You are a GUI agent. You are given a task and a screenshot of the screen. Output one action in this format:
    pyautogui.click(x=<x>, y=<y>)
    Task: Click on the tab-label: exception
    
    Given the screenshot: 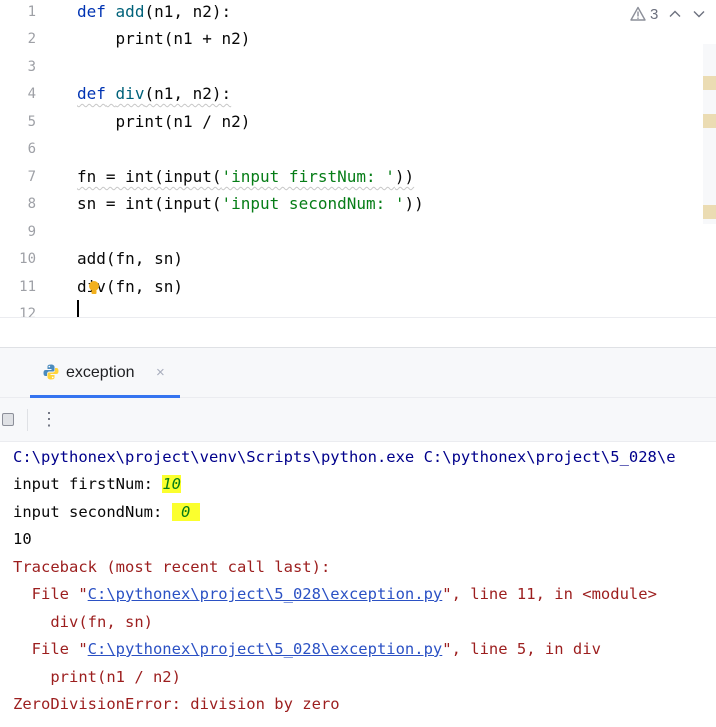 What is the action you would take?
    pyautogui.click(x=100, y=372)
    